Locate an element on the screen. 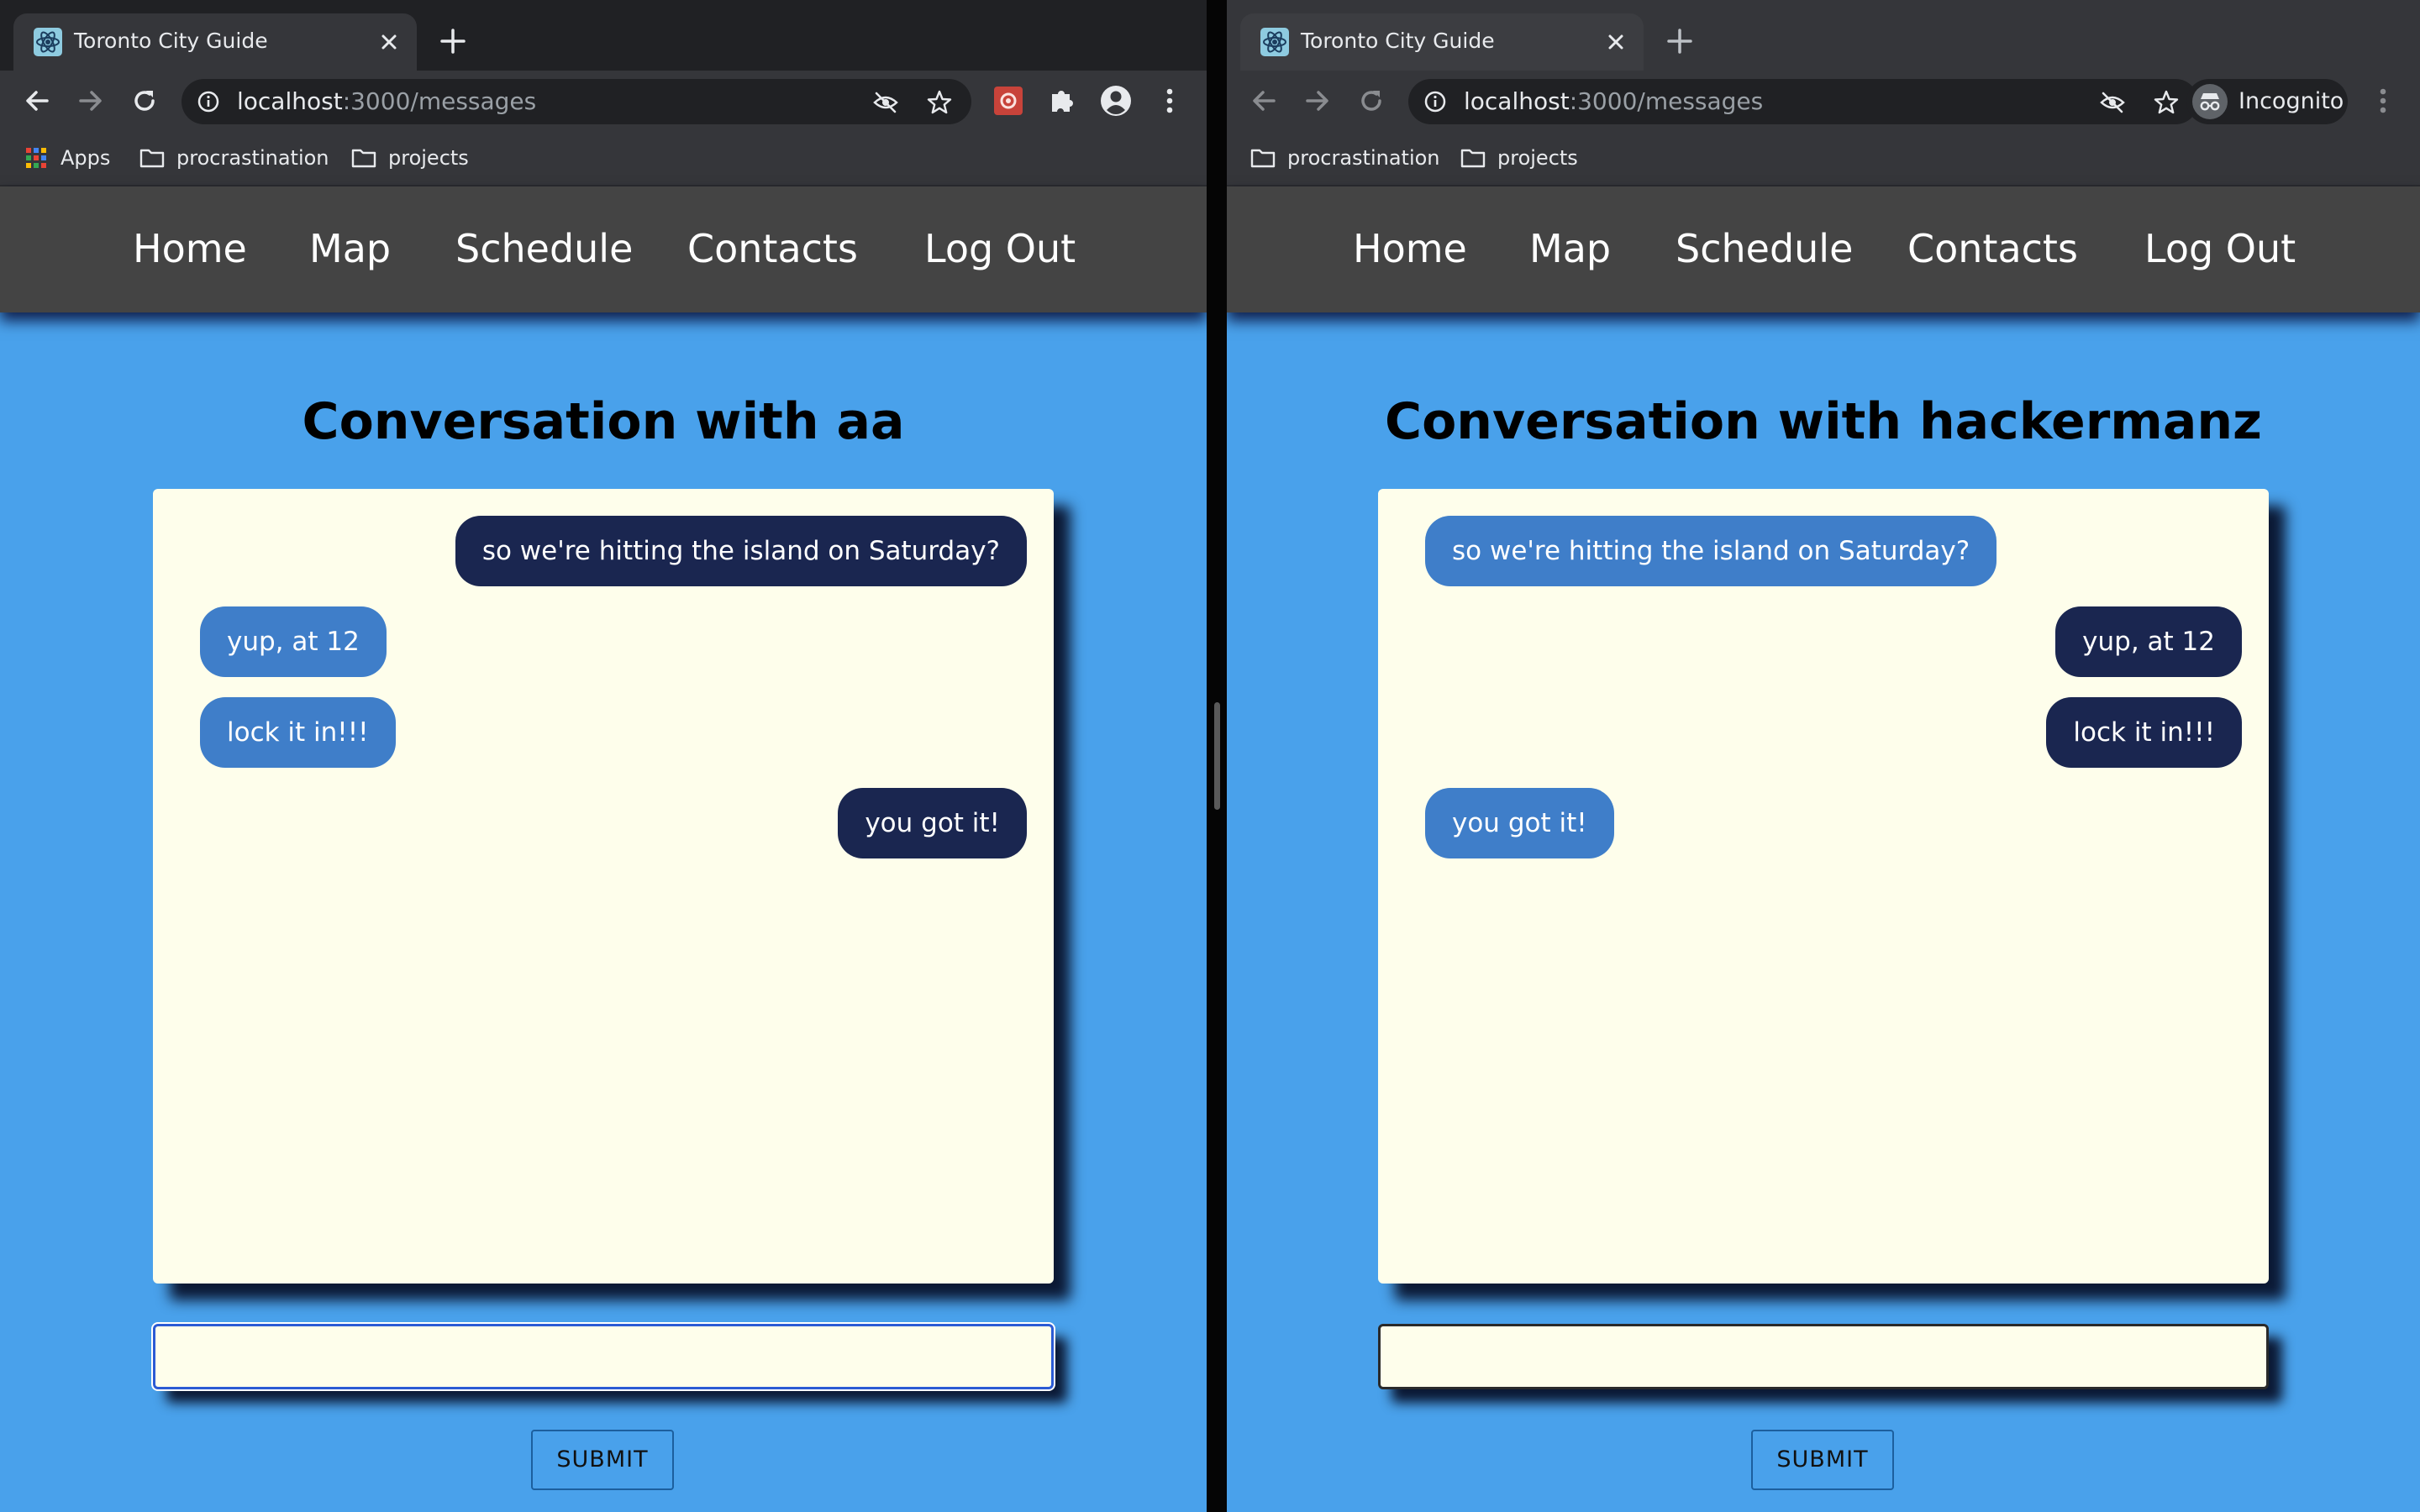  incognito-badge: Incognito is located at coordinates (2267, 101).